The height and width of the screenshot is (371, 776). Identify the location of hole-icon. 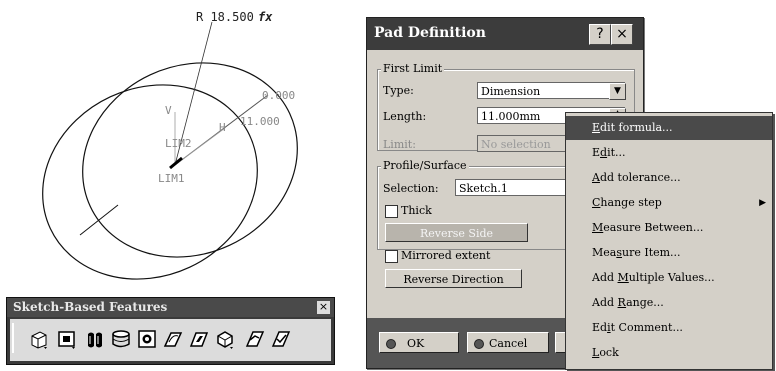
(147, 339).